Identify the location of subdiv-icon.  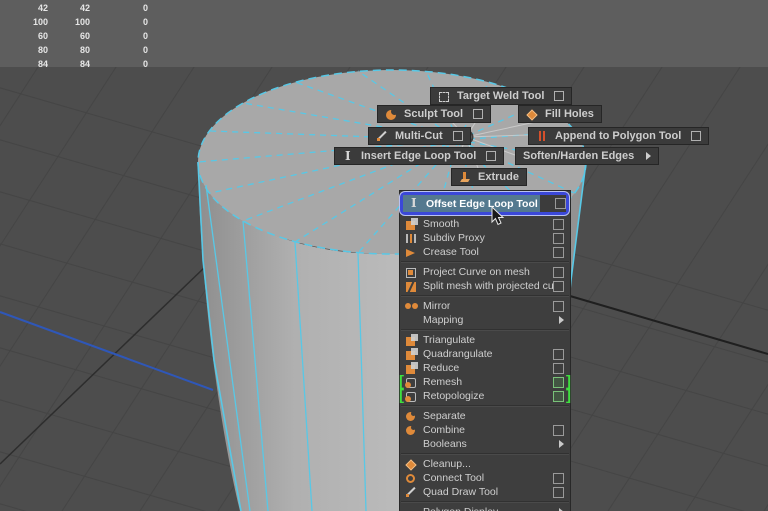
(411, 238).